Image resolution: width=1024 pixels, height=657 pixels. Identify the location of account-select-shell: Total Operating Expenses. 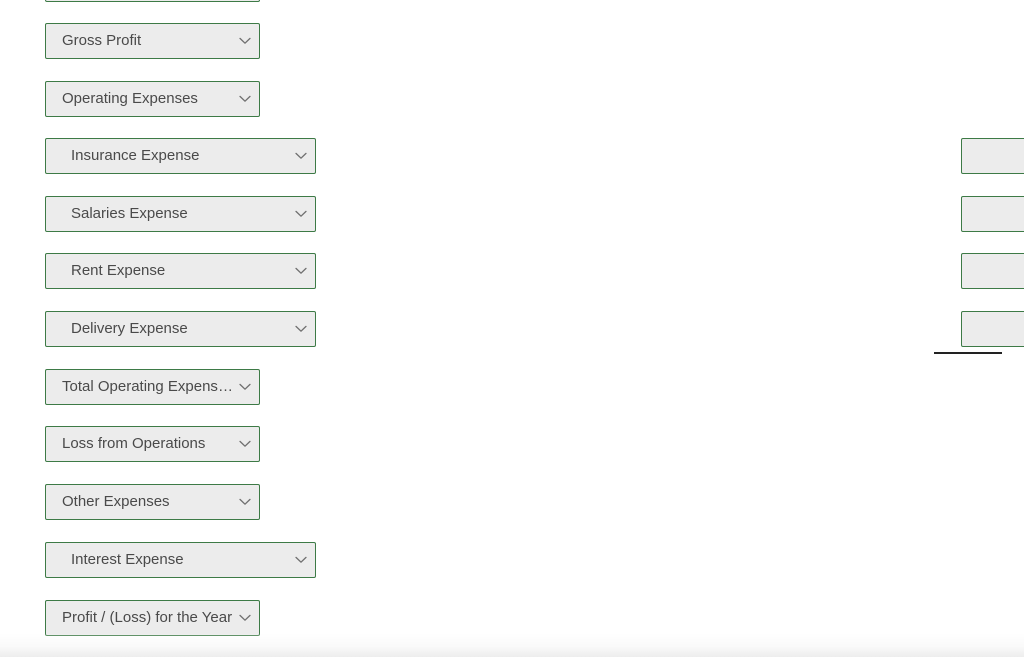
(152, 387).